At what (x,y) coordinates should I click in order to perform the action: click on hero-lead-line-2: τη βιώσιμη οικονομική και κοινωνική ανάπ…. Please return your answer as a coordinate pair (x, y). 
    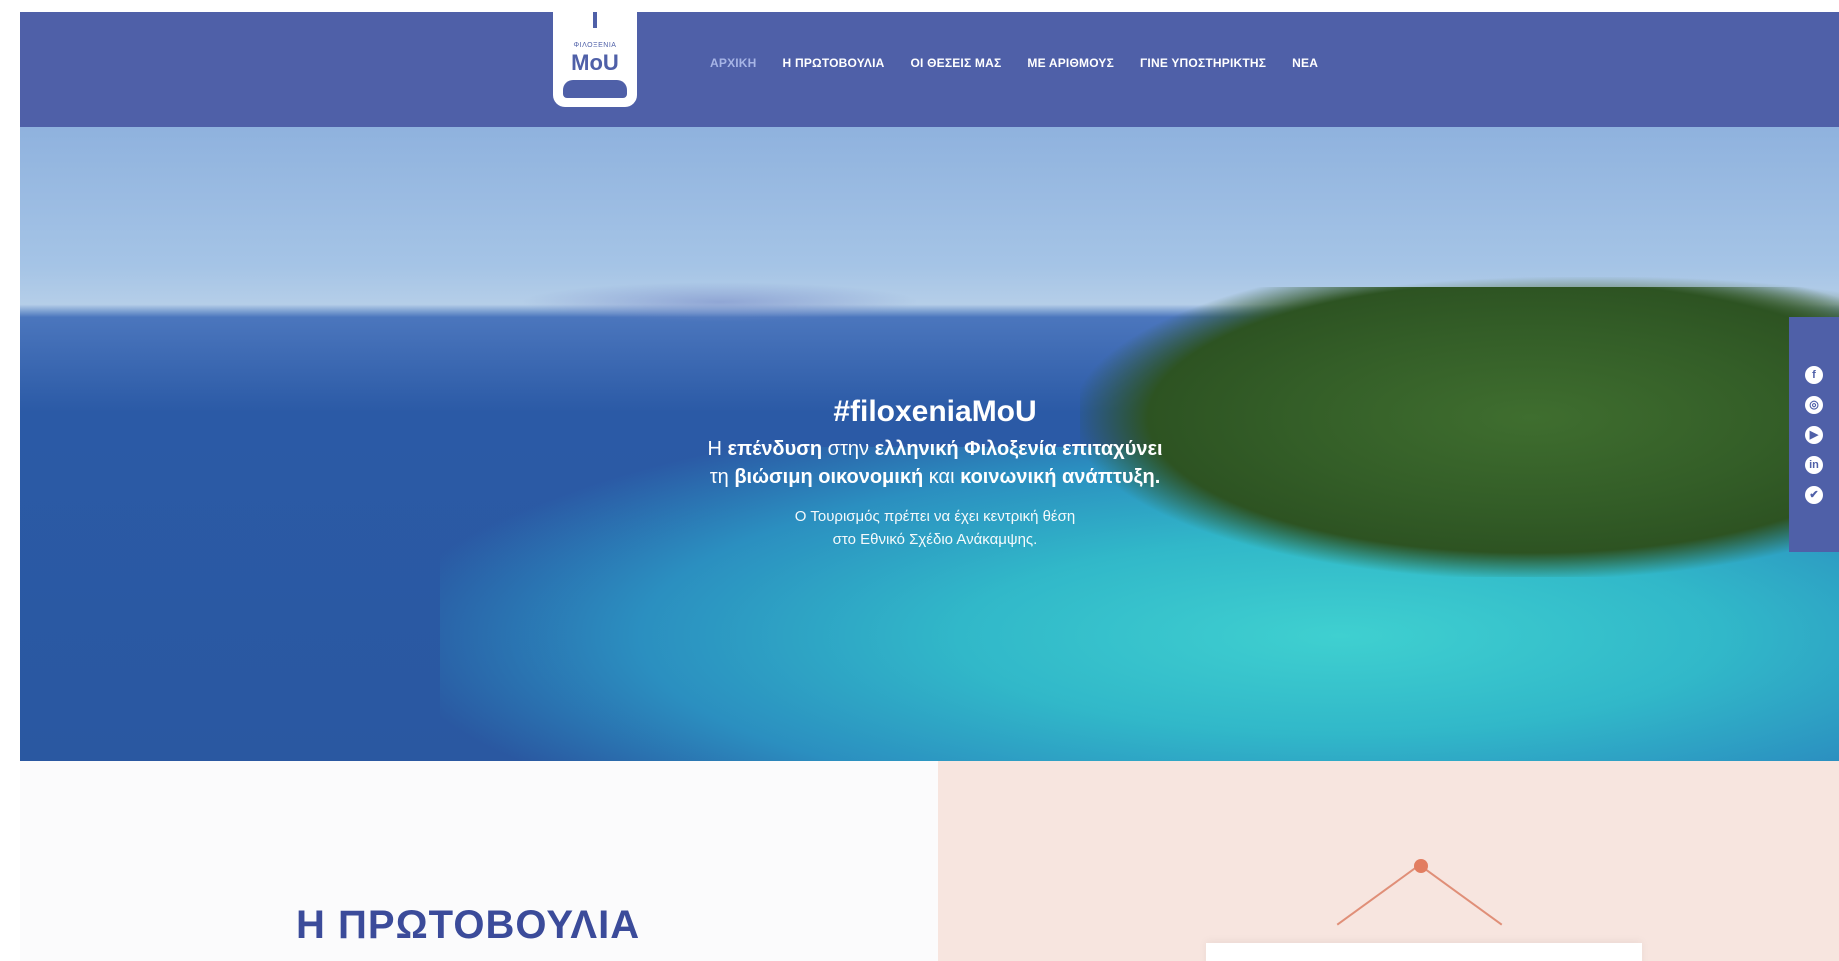
    Looking at the image, I should click on (929, 477).